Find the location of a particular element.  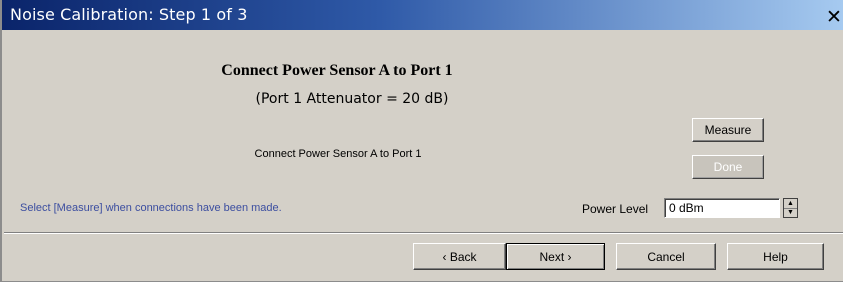

cancel-button: Cancel is located at coordinates (666, 256).